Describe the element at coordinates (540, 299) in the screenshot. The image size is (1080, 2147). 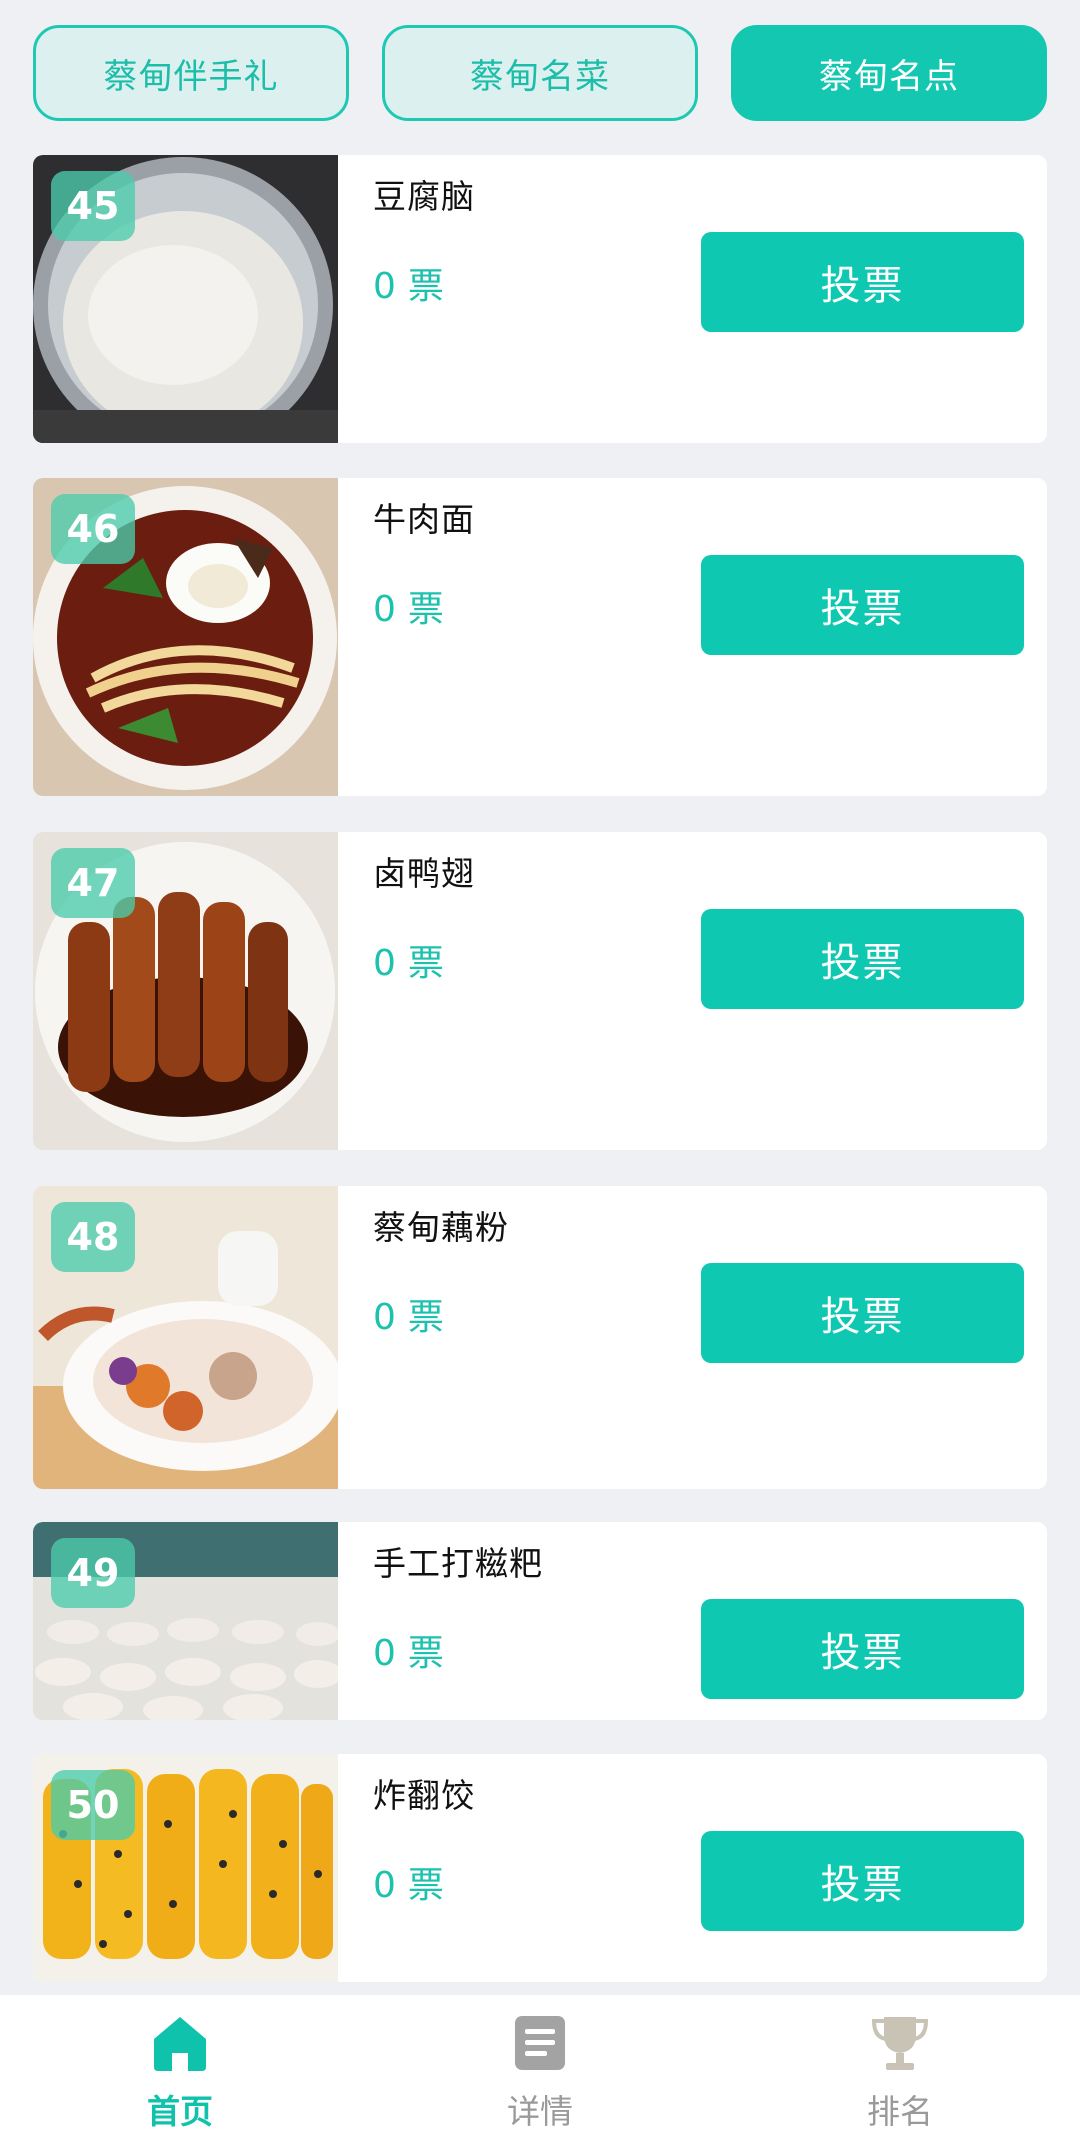
I see `list-item: 45 豆腐脑 0票 投票` at that location.